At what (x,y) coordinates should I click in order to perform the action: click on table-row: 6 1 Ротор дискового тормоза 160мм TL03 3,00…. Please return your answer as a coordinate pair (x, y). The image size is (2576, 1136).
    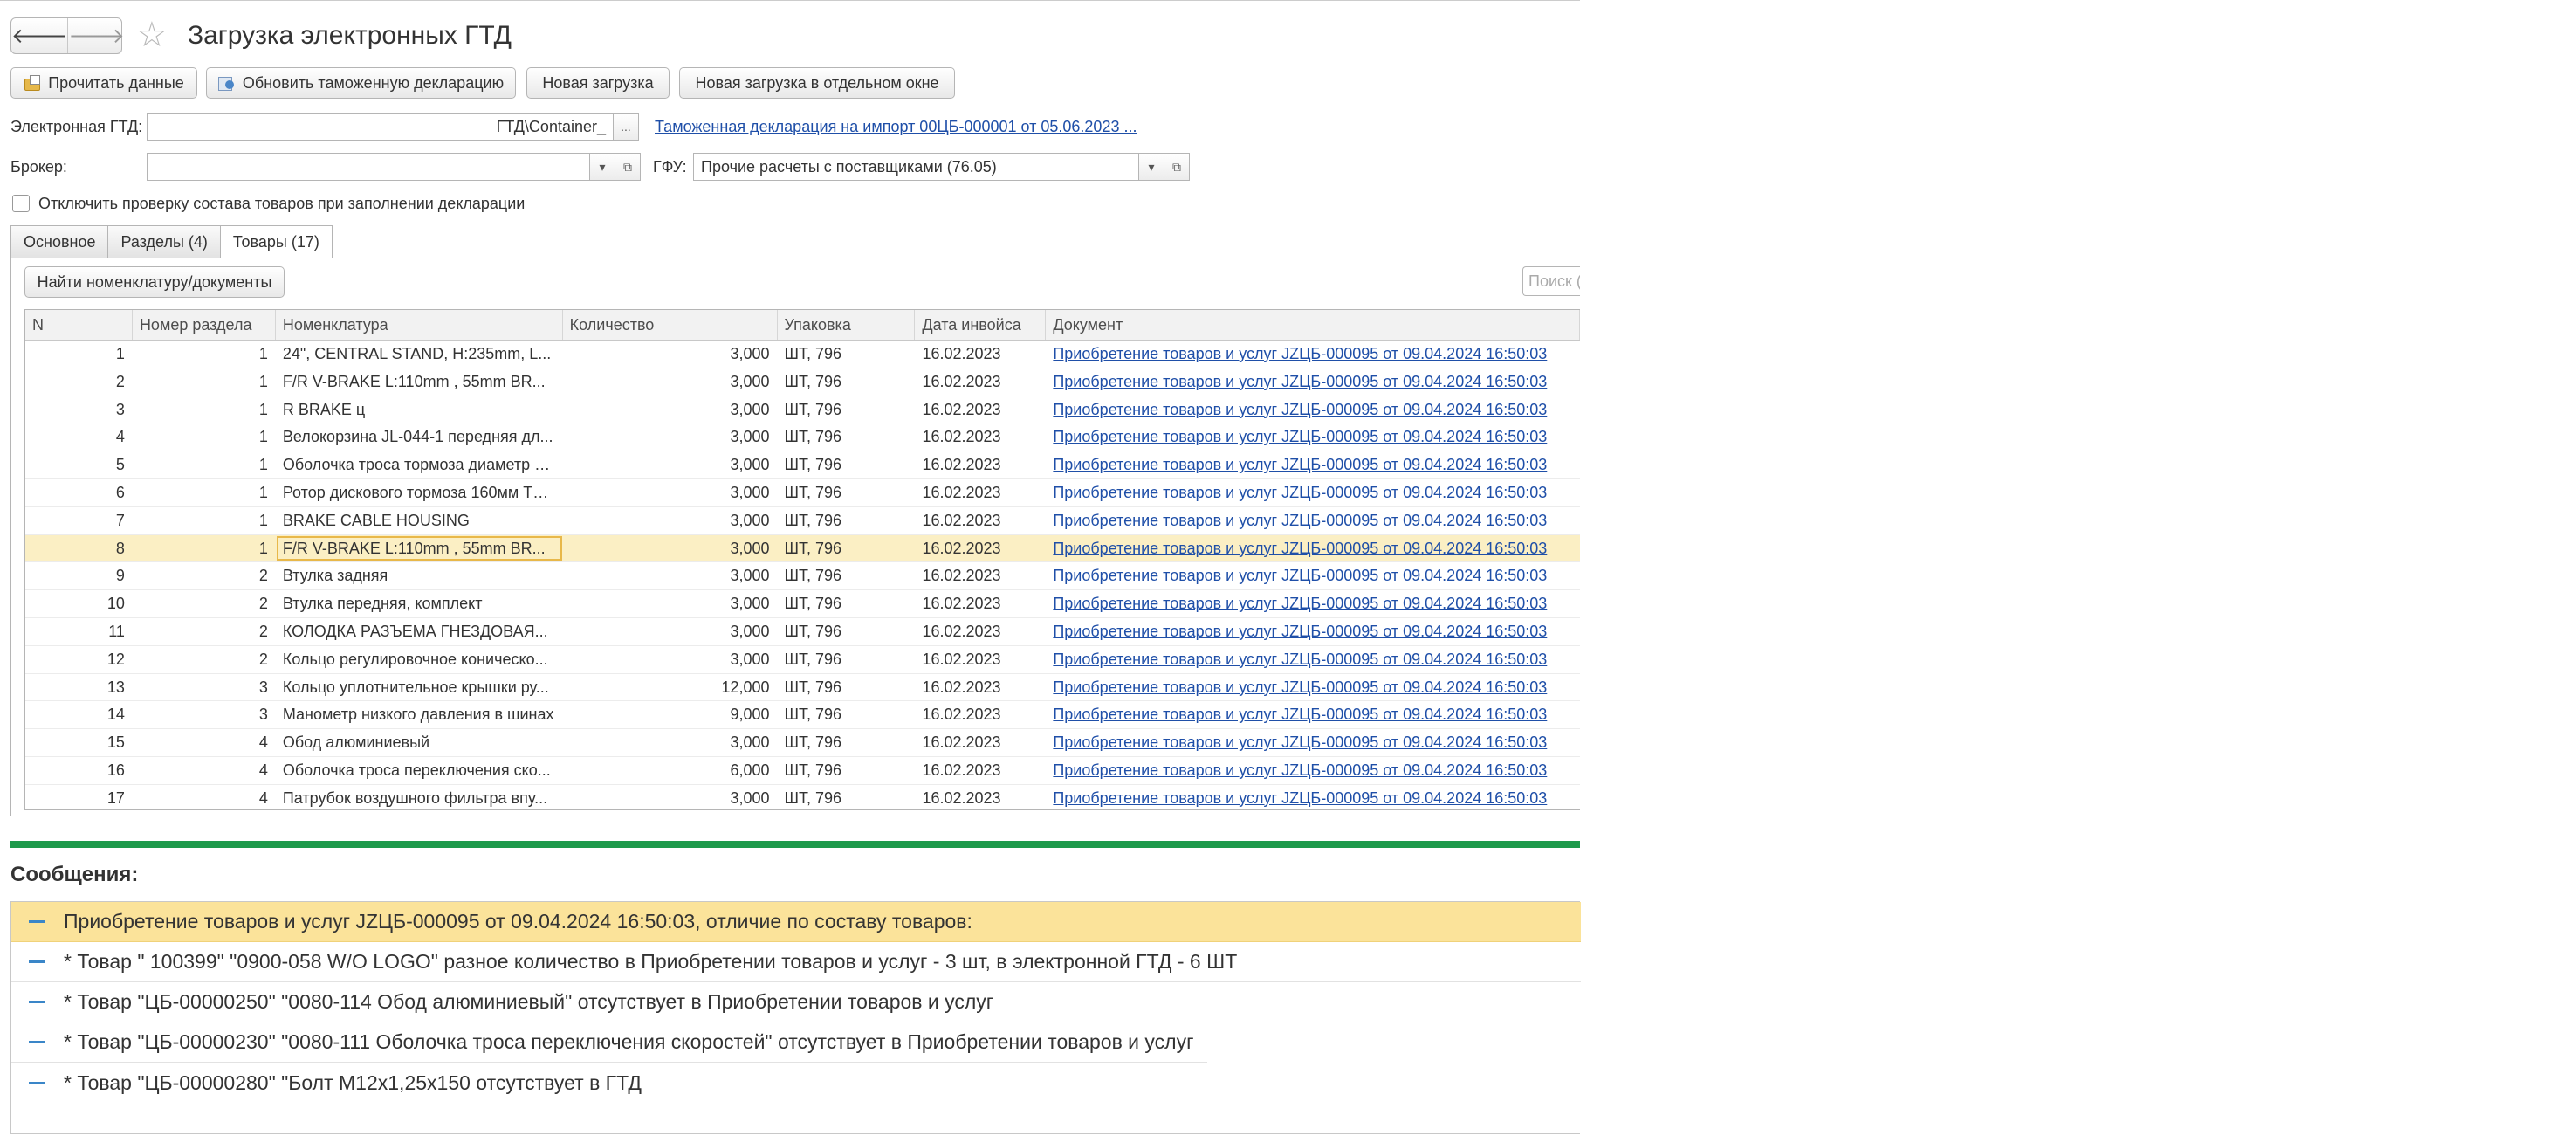
    Looking at the image, I should click on (802, 493).